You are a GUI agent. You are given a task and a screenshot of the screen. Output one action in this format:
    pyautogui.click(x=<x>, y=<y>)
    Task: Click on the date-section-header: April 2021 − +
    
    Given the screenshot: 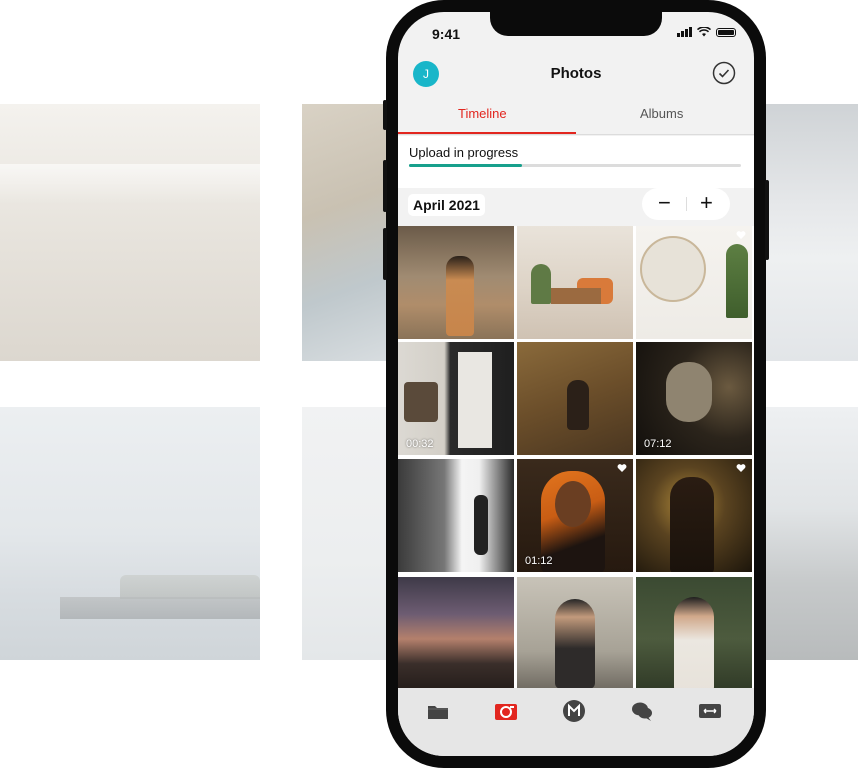 What is the action you would take?
    pyautogui.click(x=576, y=207)
    